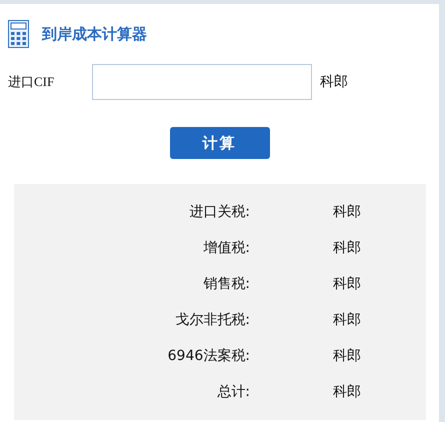 This screenshot has height=422, width=445. I want to click on cif-input-field, so click(202, 82).